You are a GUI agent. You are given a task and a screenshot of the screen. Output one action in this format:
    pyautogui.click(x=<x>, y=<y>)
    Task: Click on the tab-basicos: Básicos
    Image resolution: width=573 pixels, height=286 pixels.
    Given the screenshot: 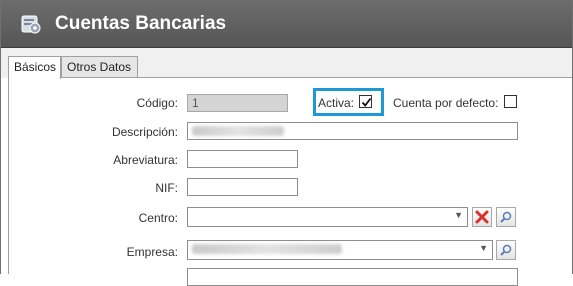 What is the action you would take?
    pyautogui.click(x=34, y=67)
    